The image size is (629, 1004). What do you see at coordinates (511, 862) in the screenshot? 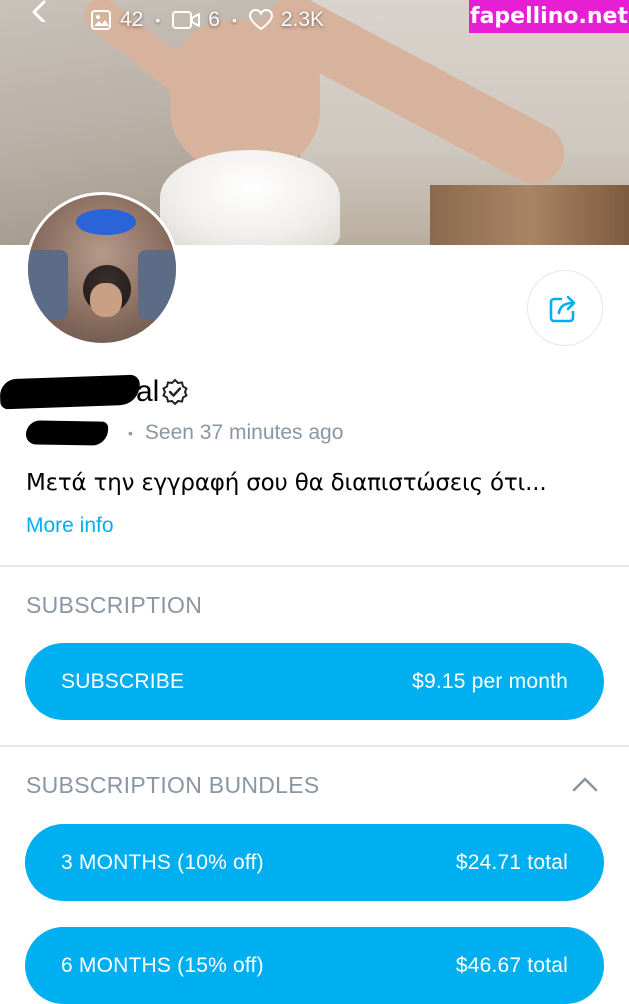
I see `bundle-price: $24.71 total` at bounding box center [511, 862].